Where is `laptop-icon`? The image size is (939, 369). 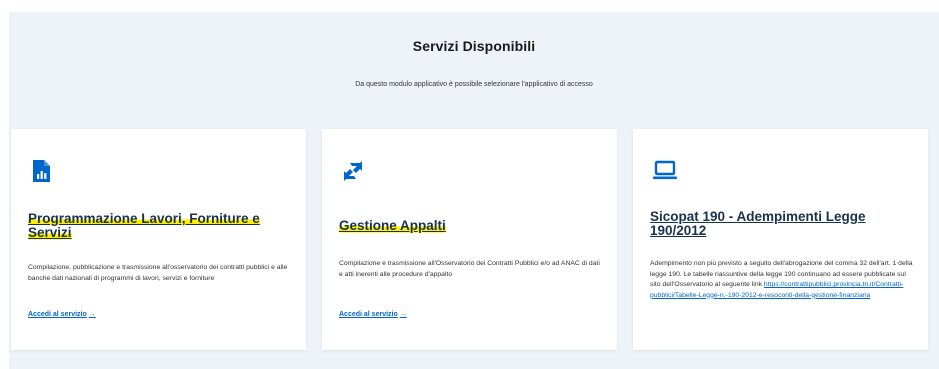 laptop-icon is located at coordinates (664, 170).